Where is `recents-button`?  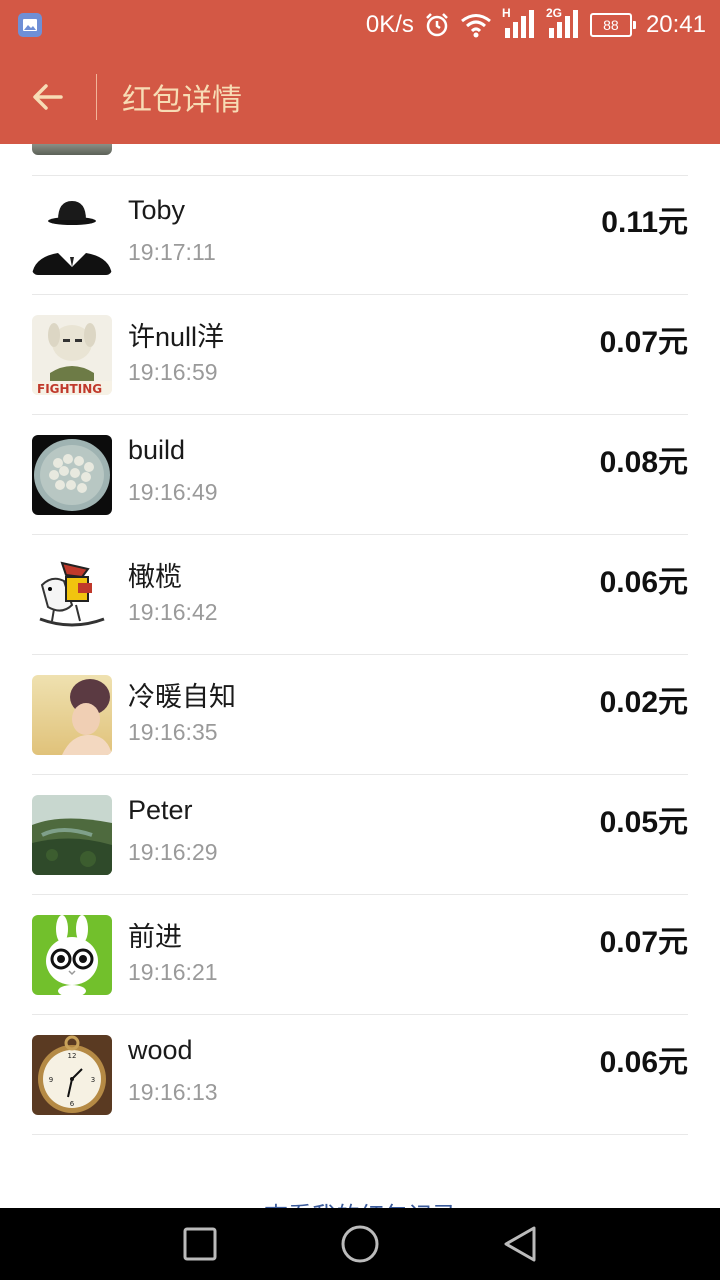 recents-button is located at coordinates (200, 1244).